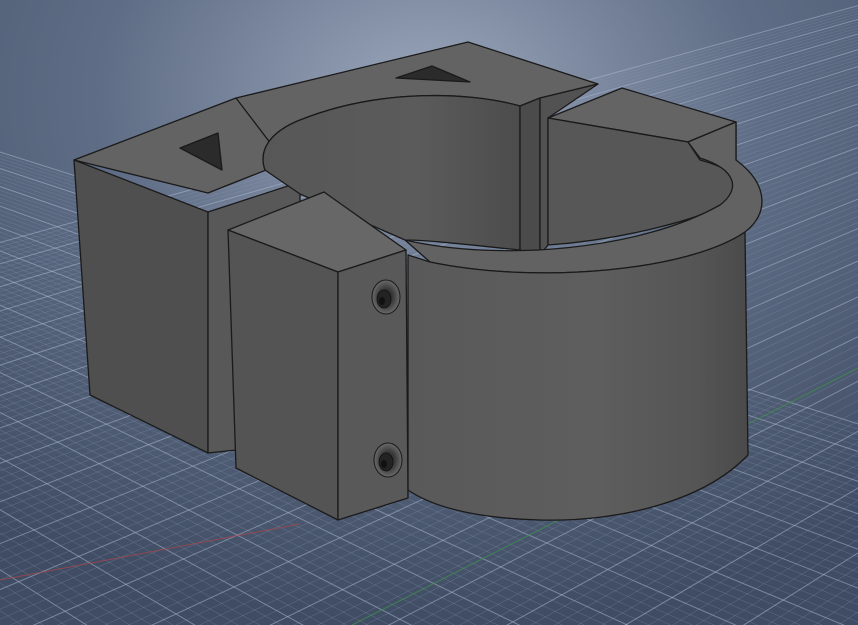 The image size is (858, 625). I want to click on countersunk-hole-lower, so click(388, 460).